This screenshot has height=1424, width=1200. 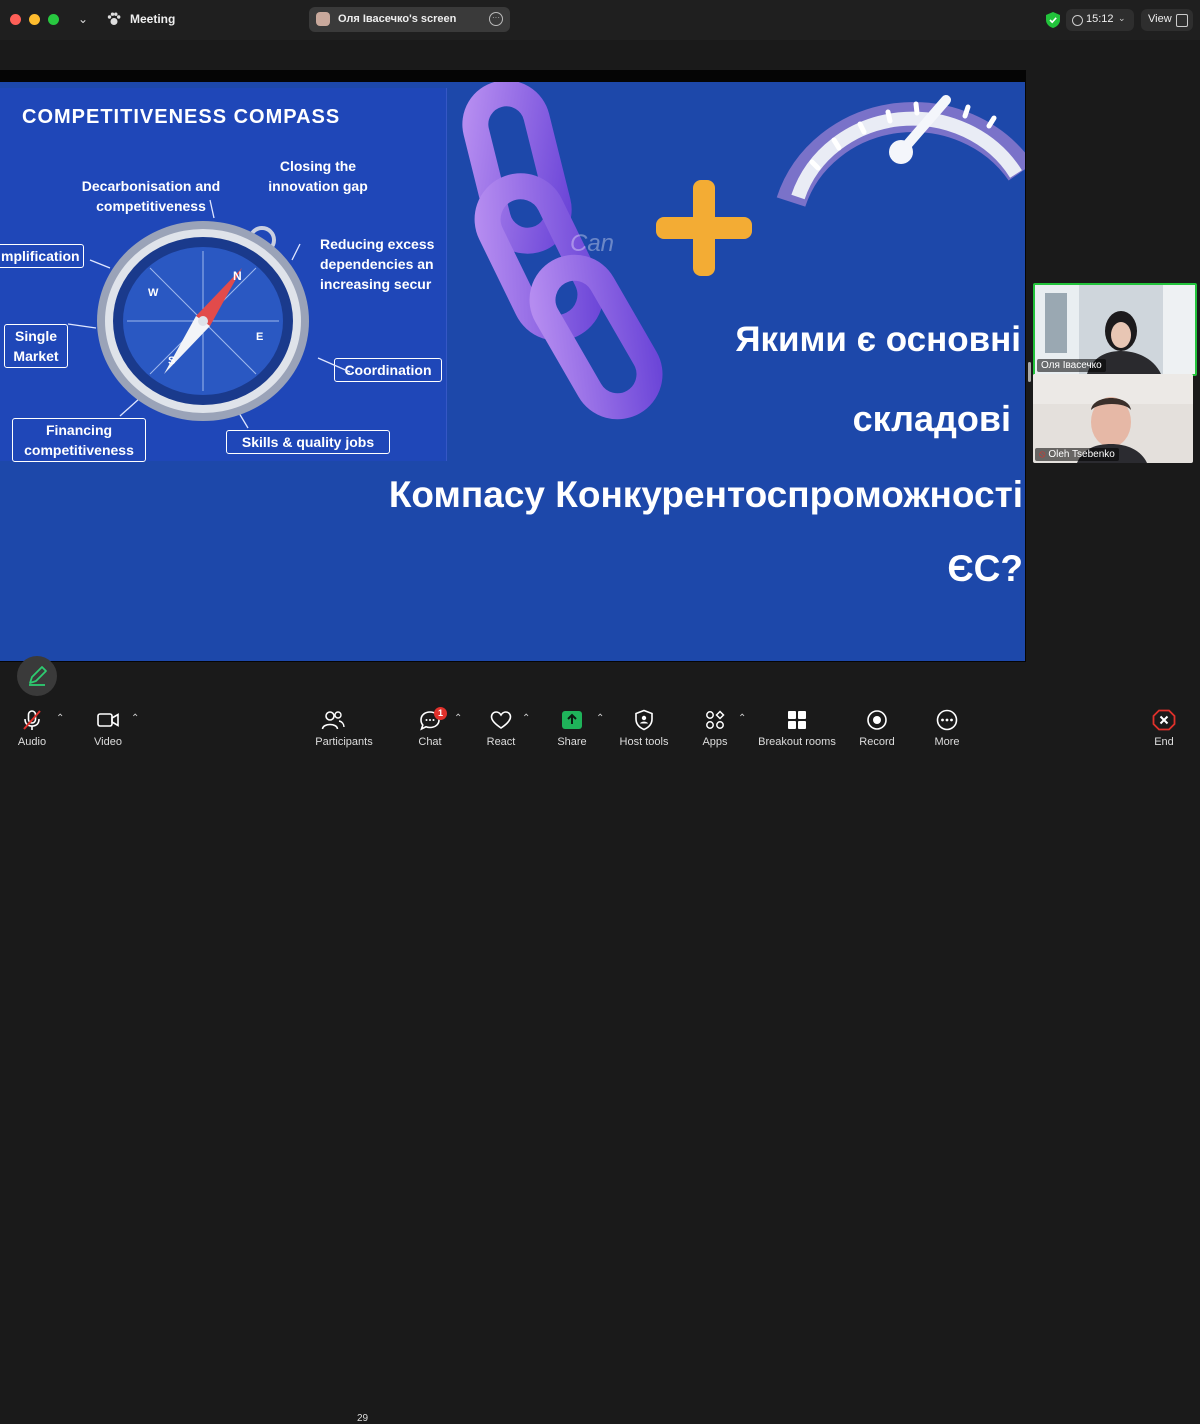 I want to click on apps-options-chevron-icon: ⌃, so click(x=742, y=718).